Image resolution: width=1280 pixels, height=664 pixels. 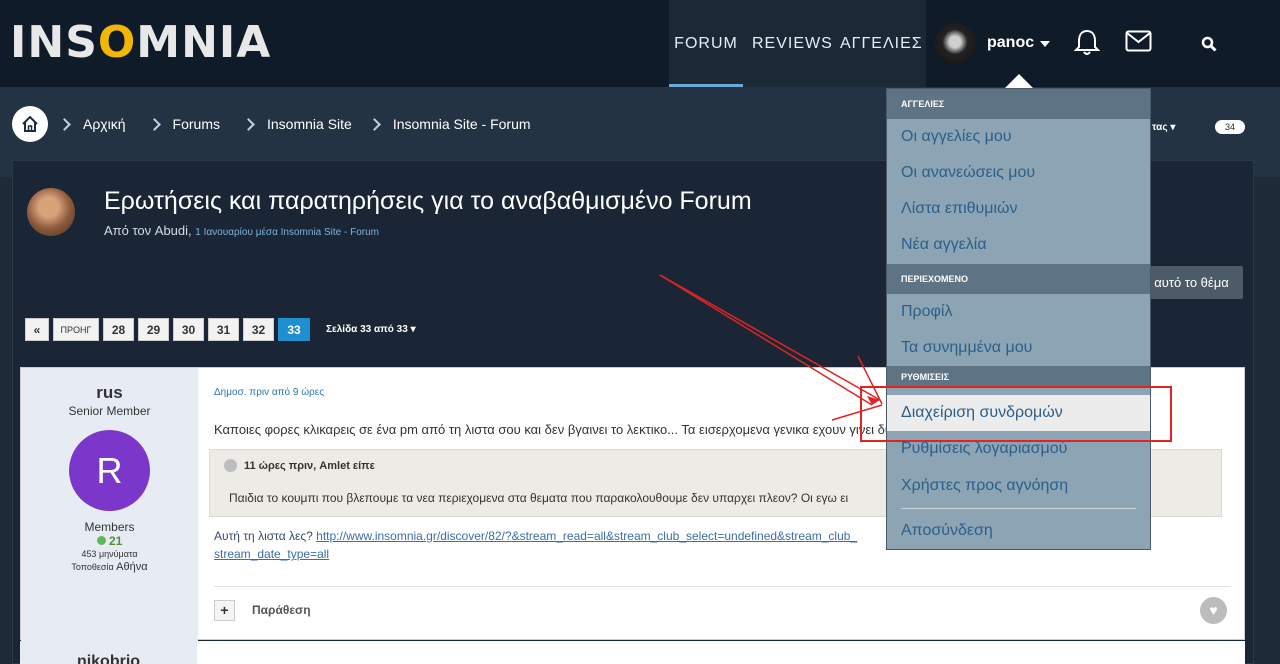 What do you see at coordinates (792, 43) in the screenshot?
I see `nav-reviews: REVIEWS` at bounding box center [792, 43].